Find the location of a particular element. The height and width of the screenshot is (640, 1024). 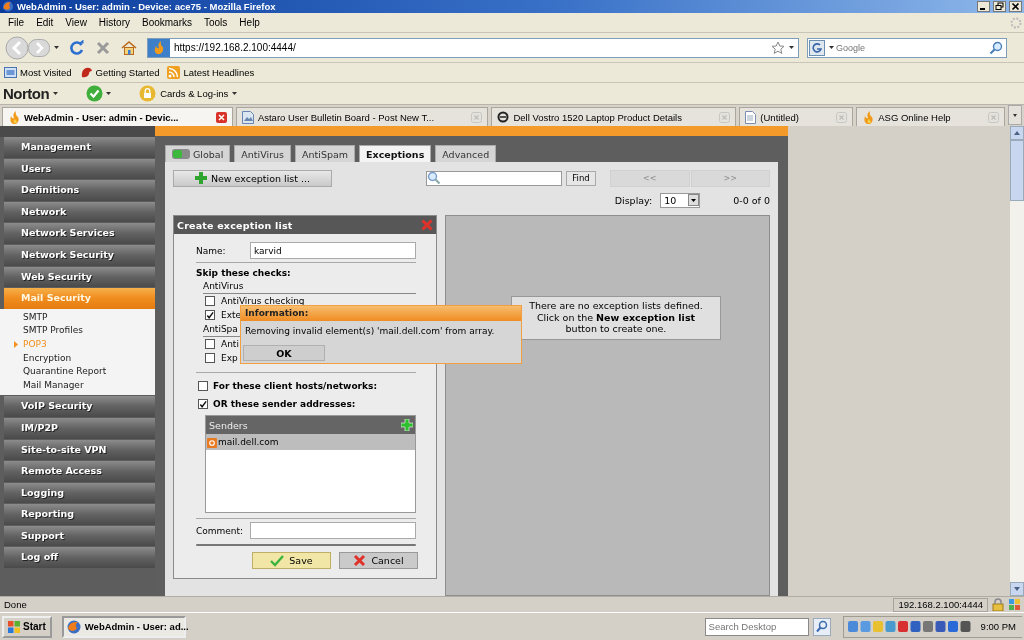

search-button is located at coordinates (821, 626).